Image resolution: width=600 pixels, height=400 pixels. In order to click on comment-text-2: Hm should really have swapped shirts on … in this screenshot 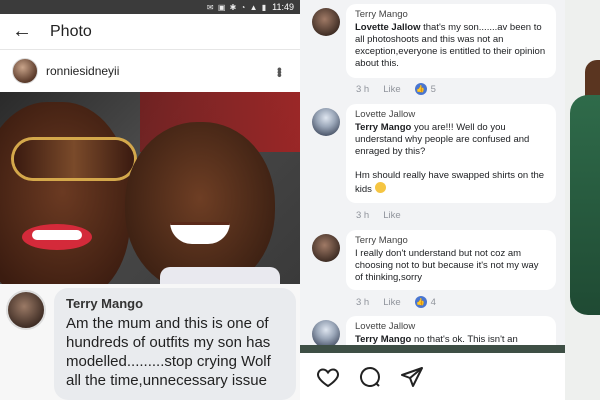, I will do `click(451, 183)`.